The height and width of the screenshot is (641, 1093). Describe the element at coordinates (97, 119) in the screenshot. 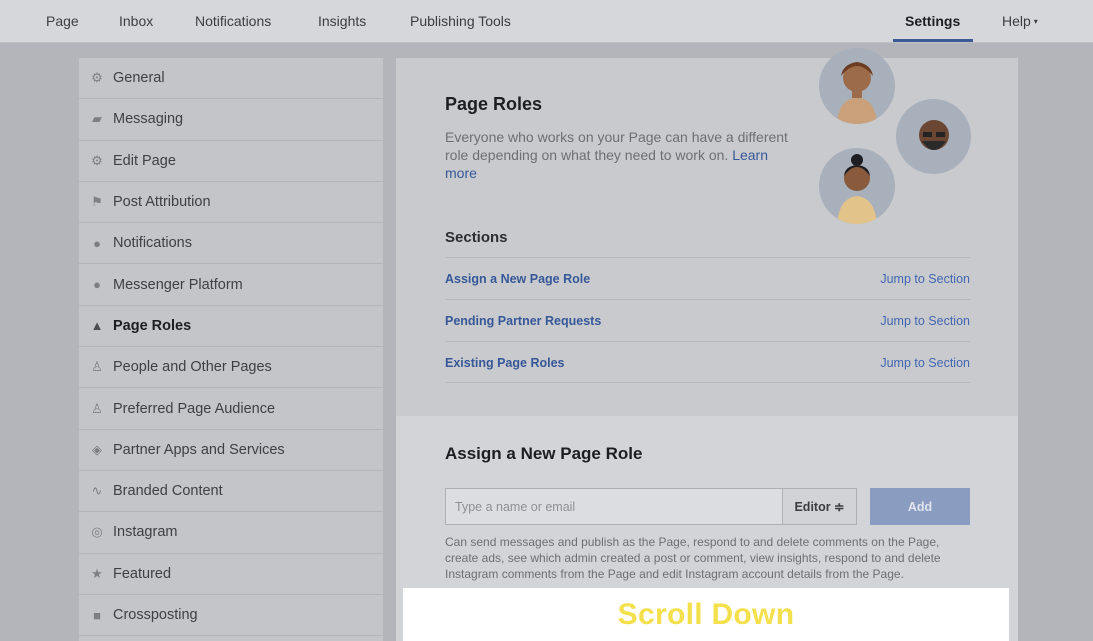

I see `chat-bubbles-icon: ▰` at that location.